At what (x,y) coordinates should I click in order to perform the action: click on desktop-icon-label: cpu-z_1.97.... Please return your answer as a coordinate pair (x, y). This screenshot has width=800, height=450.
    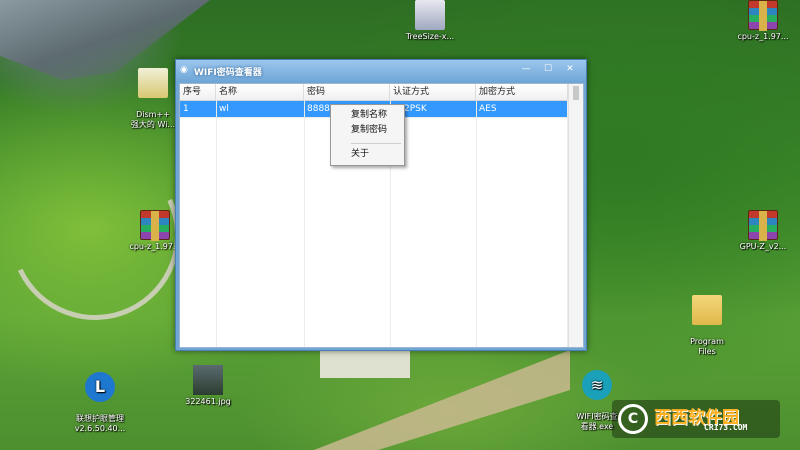
    Looking at the image, I should click on (763, 36).